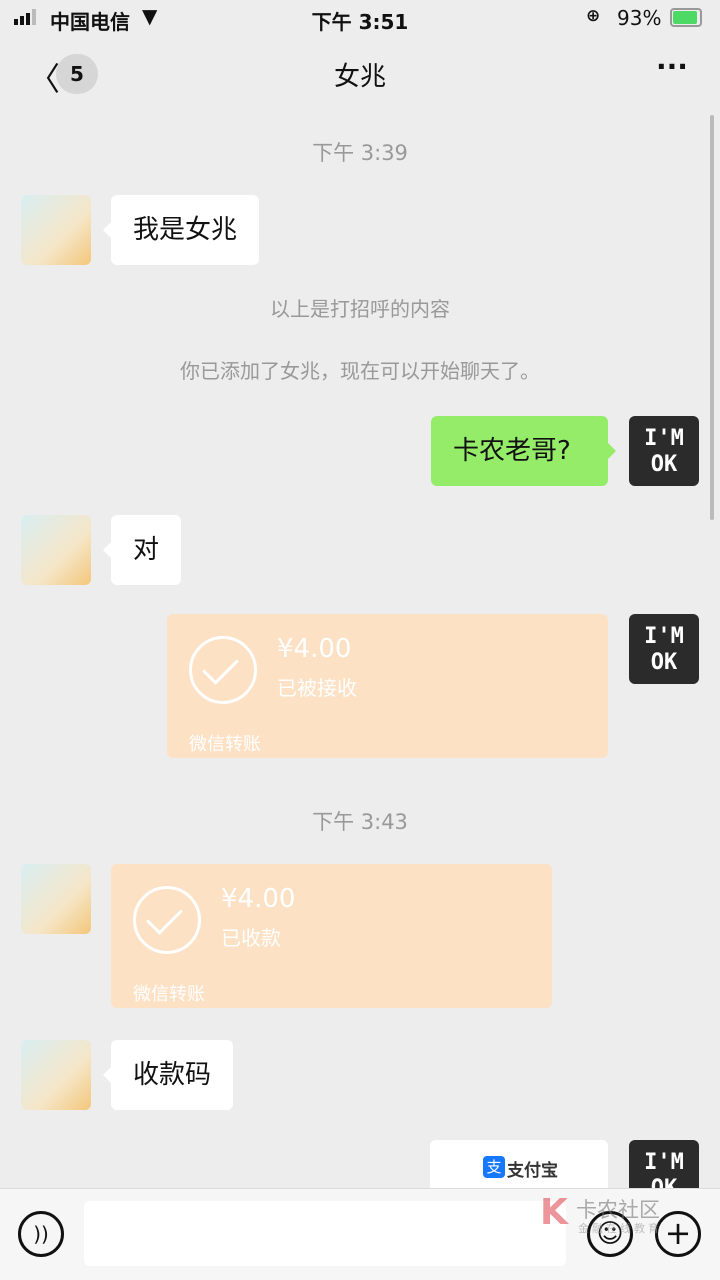 Image resolution: width=720 pixels, height=1280 pixels. Describe the element at coordinates (532, 1171) in the screenshot. I see `alipay-label: 支付宝` at that location.